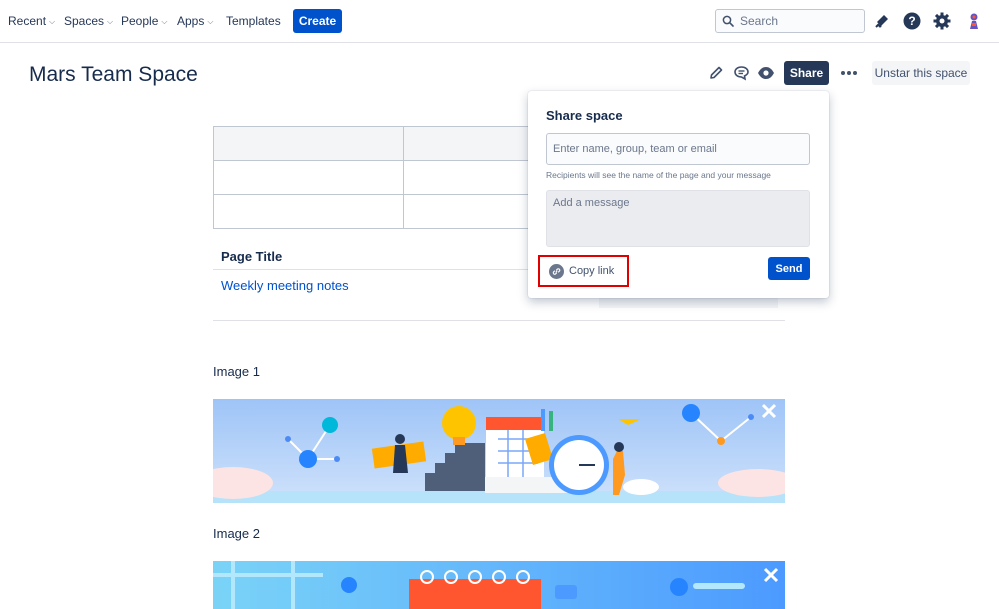 The width and height of the screenshot is (999, 609). What do you see at coordinates (728, 21) in the screenshot?
I see `search-icon` at bounding box center [728, 21].